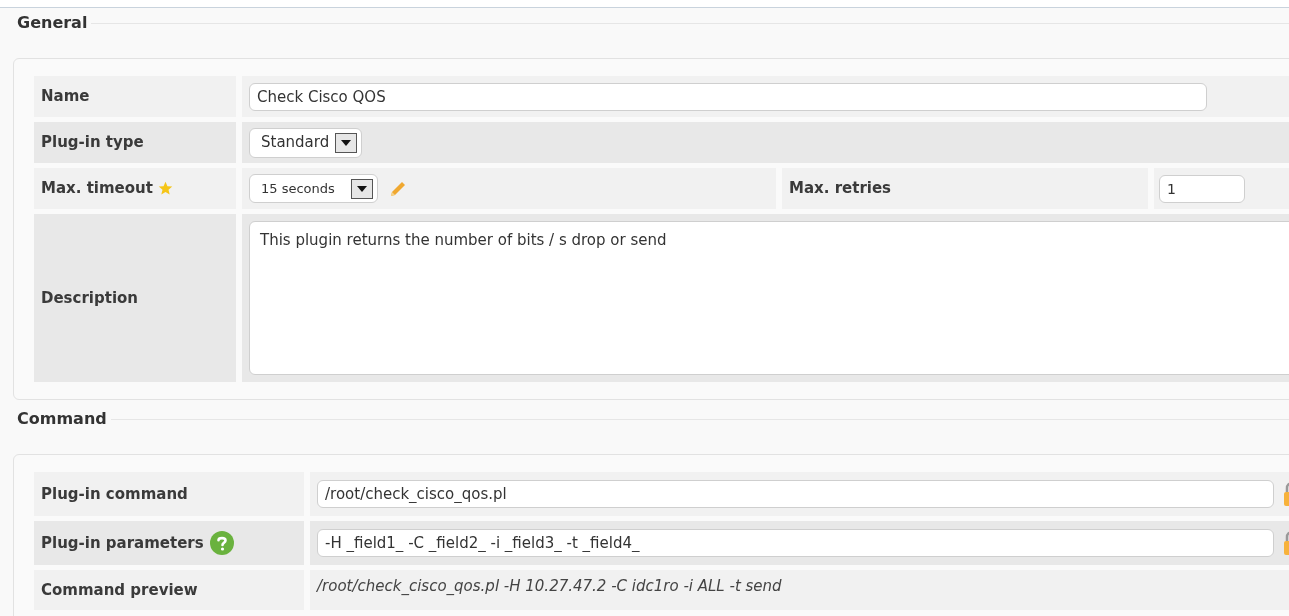 Image resolution: width=1289 pixels, height=616 pixels. Describe the element at coordinates (62, 419) in the screenshot. I see `section-title: Command` at that location.